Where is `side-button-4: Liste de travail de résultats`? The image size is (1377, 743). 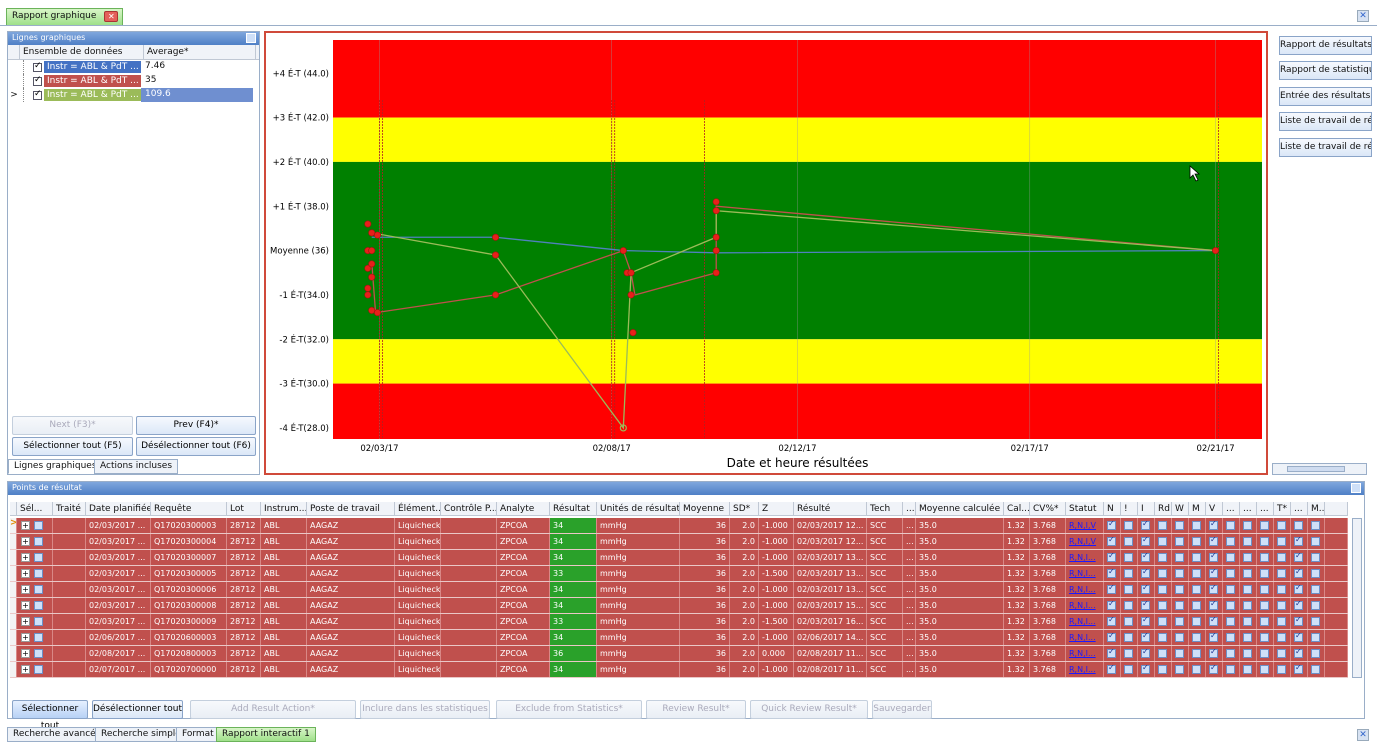
side-button-4: Liste de travail de résultats is located at coordinates (1325, 121).